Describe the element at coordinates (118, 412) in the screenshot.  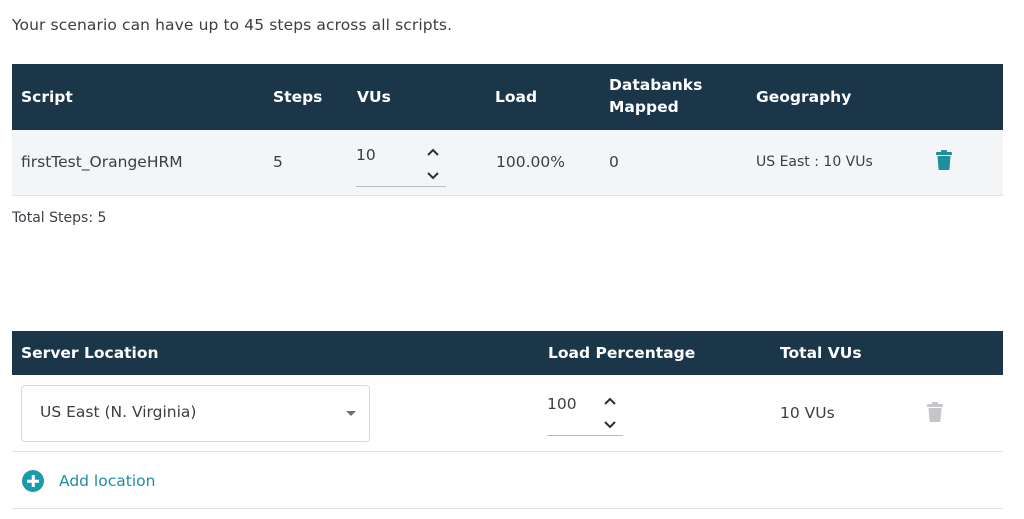
I see `server-location-value: US East (N. Virginia)` at that location.